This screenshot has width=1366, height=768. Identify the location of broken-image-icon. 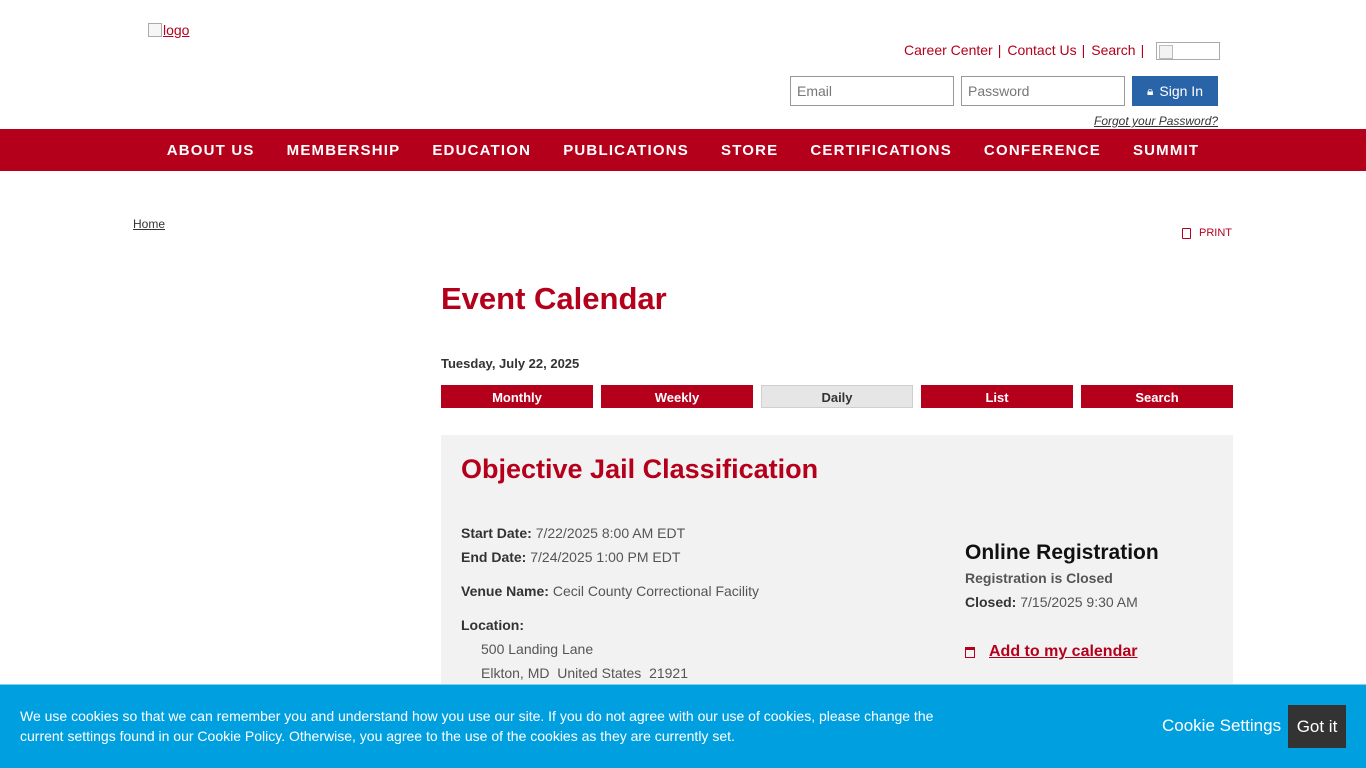
(155, 30).